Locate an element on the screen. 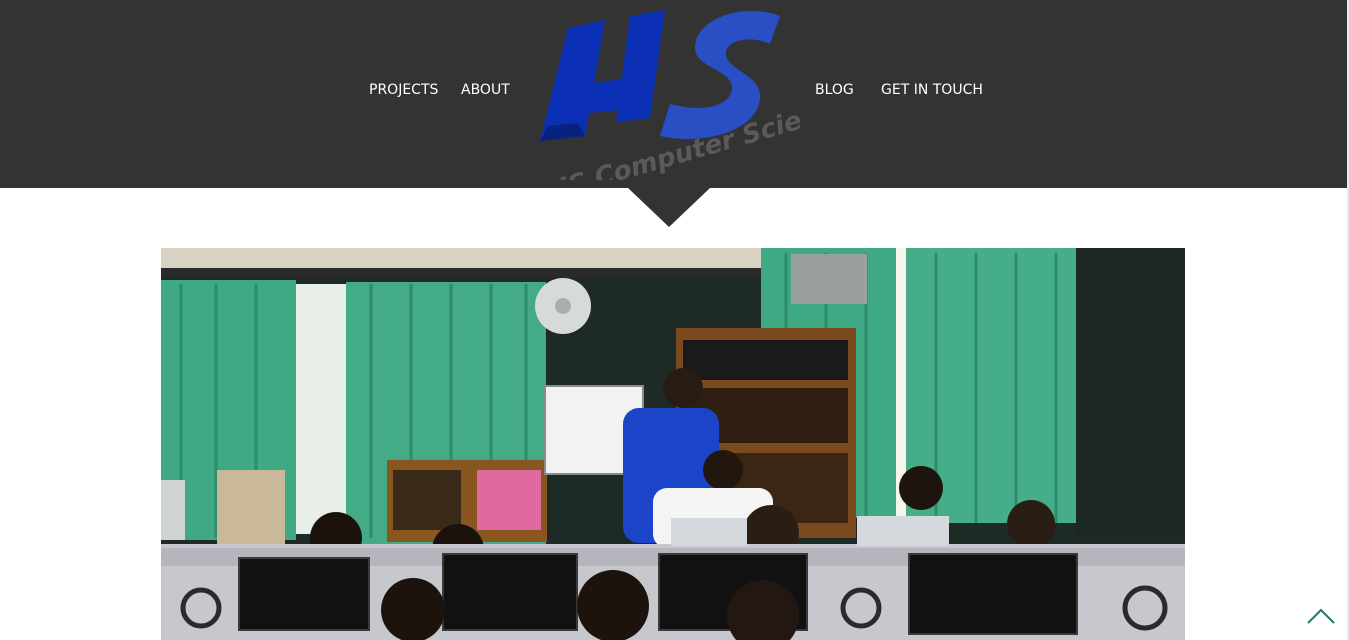 This screenshot has width=1349, height=640. nav-link-projects: PROJECTS is located at coordinates (403, 90).